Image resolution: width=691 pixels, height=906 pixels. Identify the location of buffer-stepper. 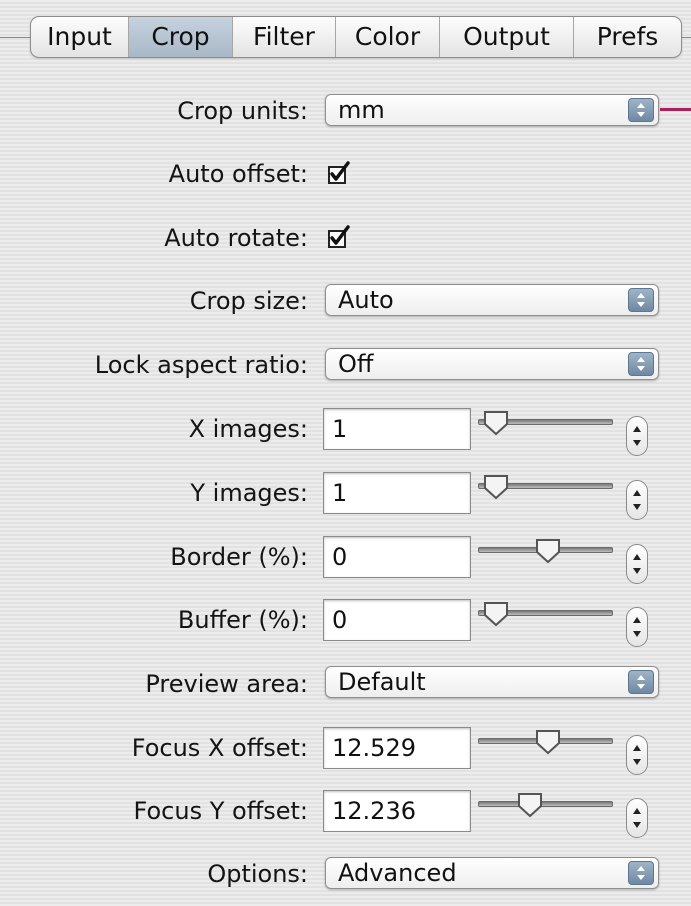
(637, 627).